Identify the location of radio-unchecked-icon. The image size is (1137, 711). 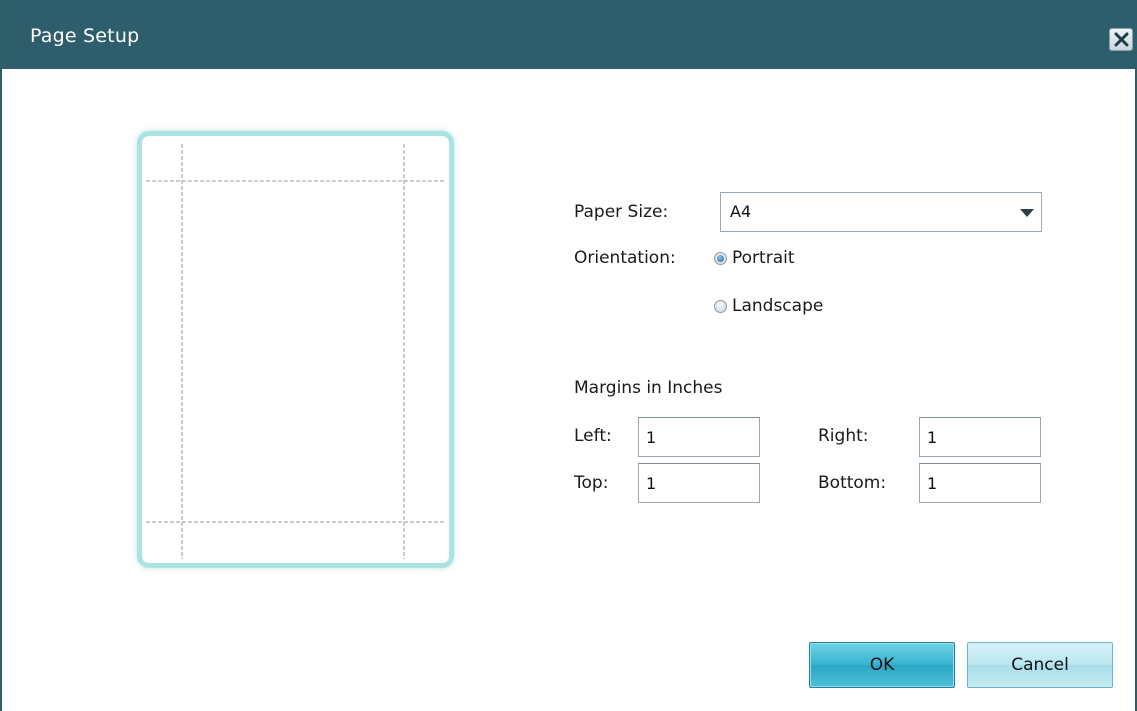
(720, 306).